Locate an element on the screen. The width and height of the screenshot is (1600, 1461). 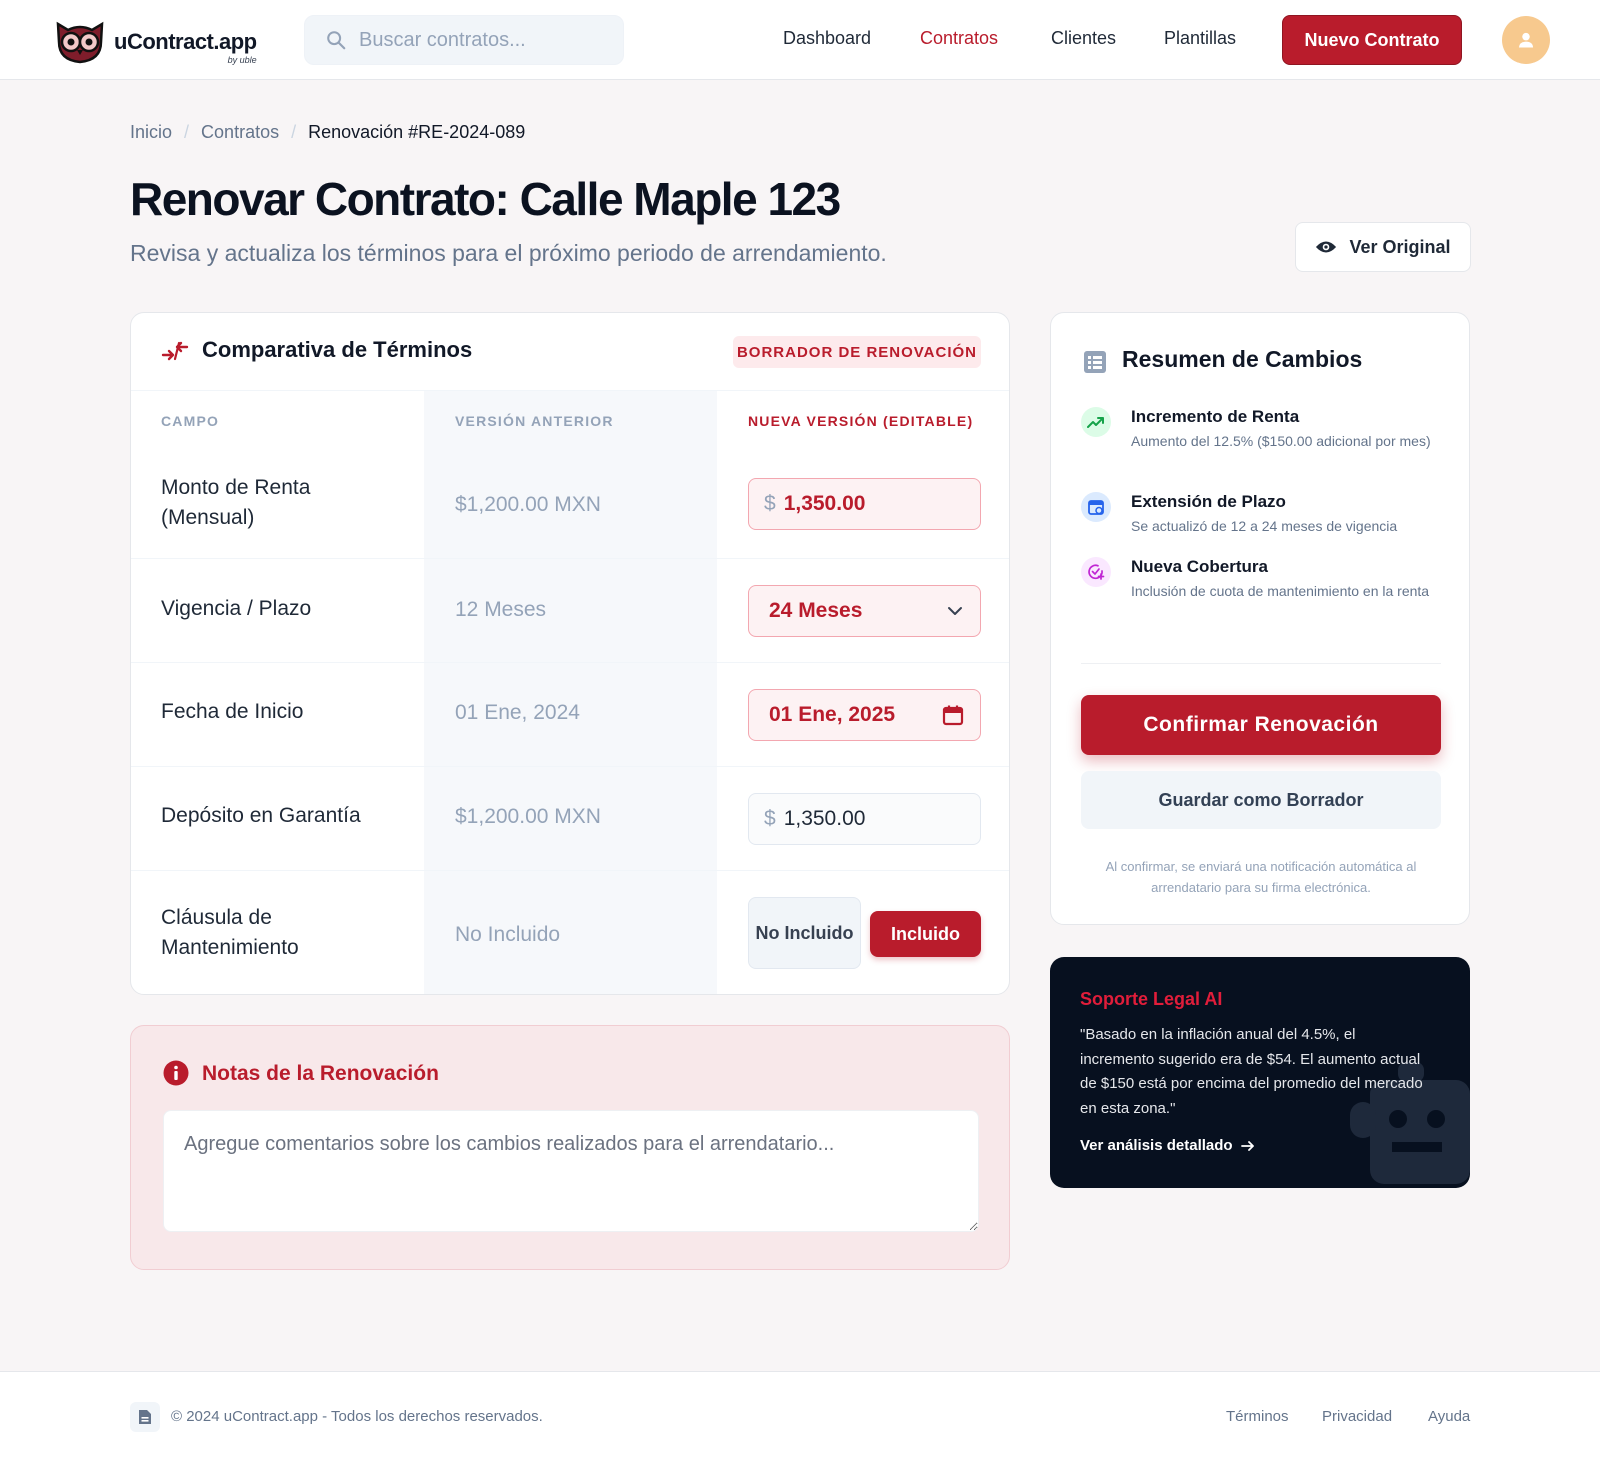
draft-status-badge: BORRADOR DE RENOVACIÓN is located at coordinates (857, 352).